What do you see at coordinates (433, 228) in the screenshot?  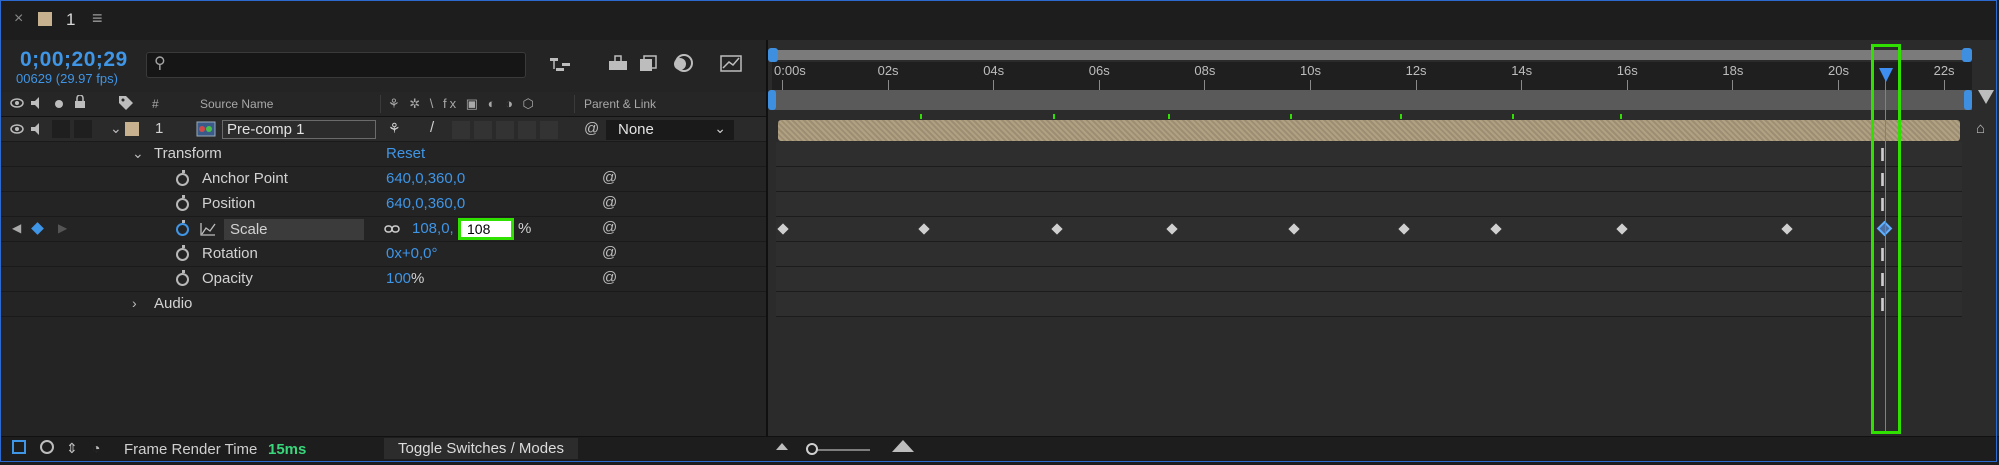 I see `scale-x-value: 108,0,` at bounding box center [433, 228].